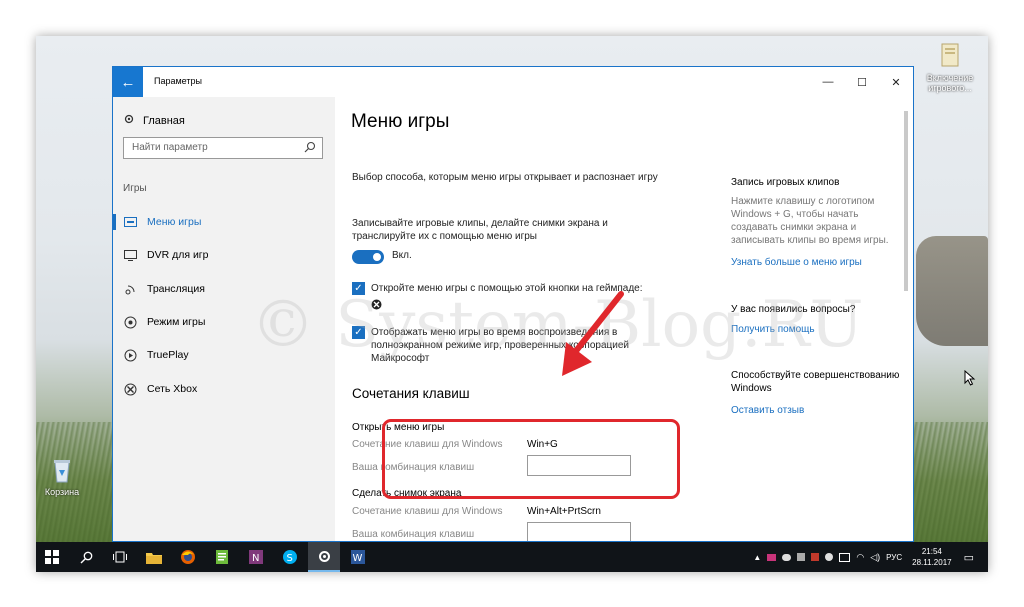 This screenshot has height=607, width=1024. Describe the element at coordinates (168, 355) in the screenshot. I see `sidebar-item-label: TruePlay` at that location.